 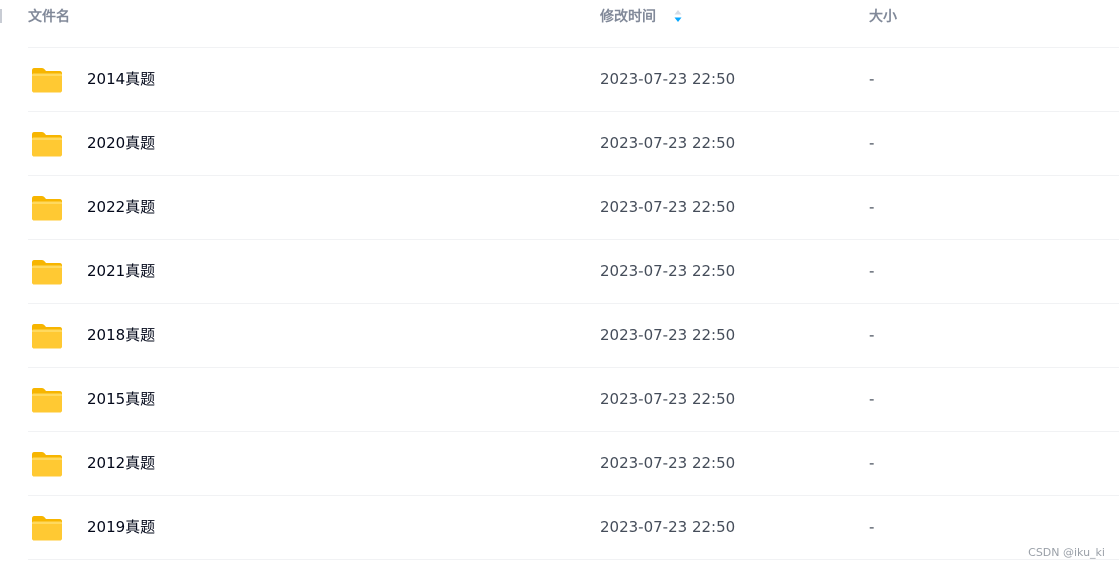 What do you see at coordinates (121, 527) in the screenshot?
I see `file-name: 2019真题` at bounding box center [121, 527].